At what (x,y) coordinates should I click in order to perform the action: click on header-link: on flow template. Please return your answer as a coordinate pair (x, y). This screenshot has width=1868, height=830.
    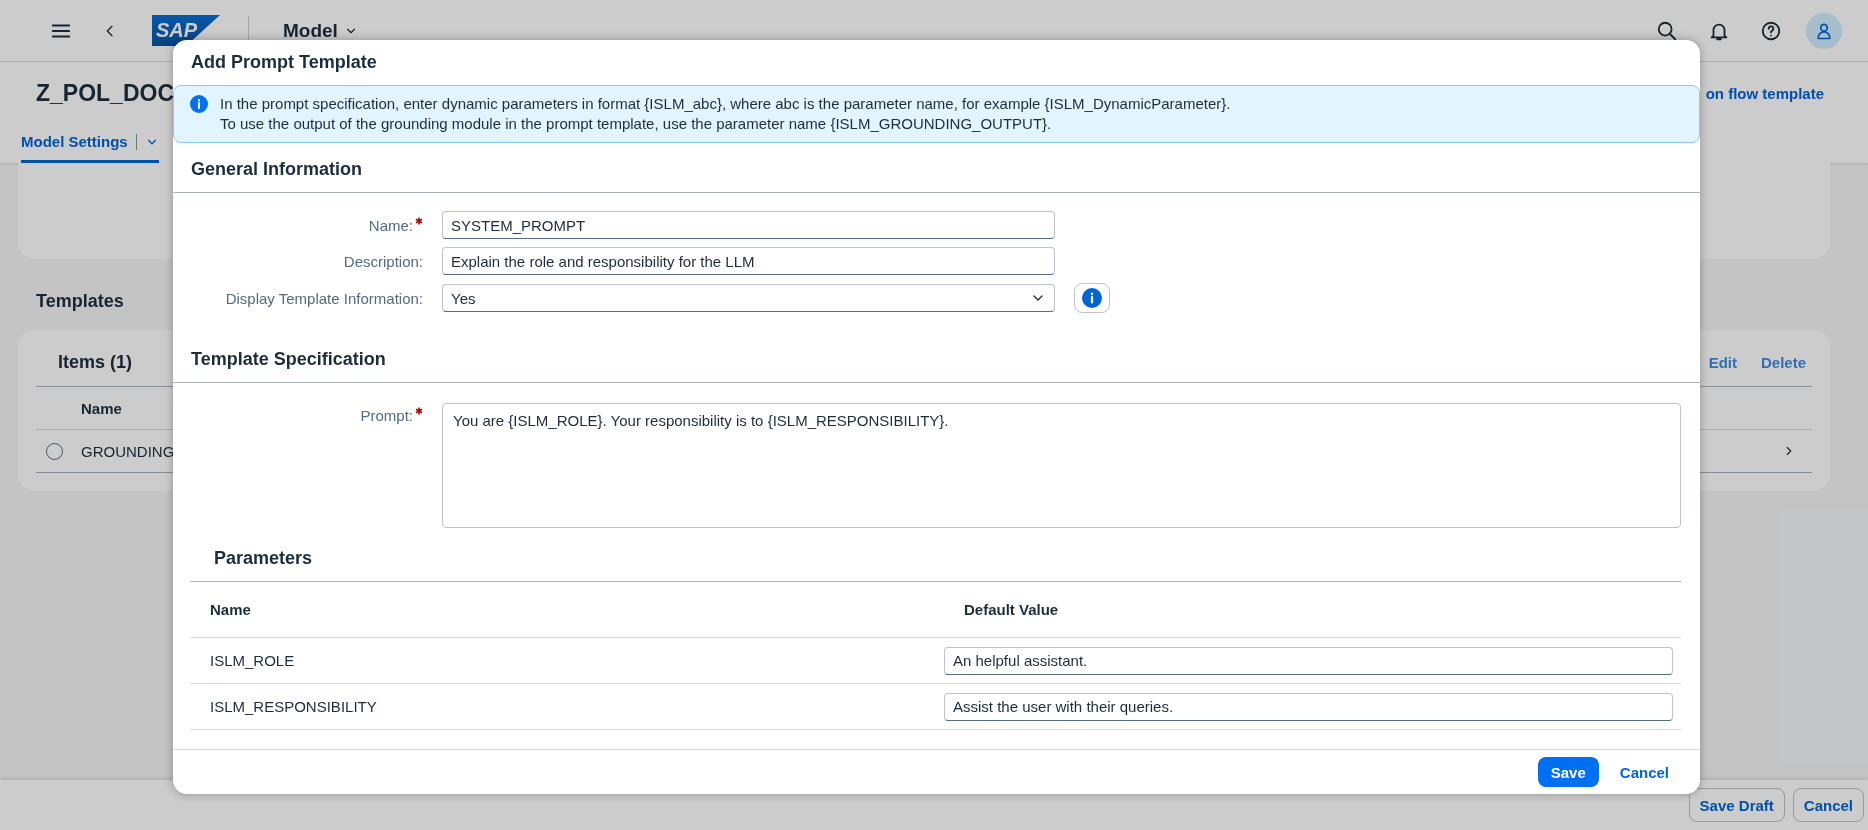
    Looking at the image, I should click on (1764, 93).